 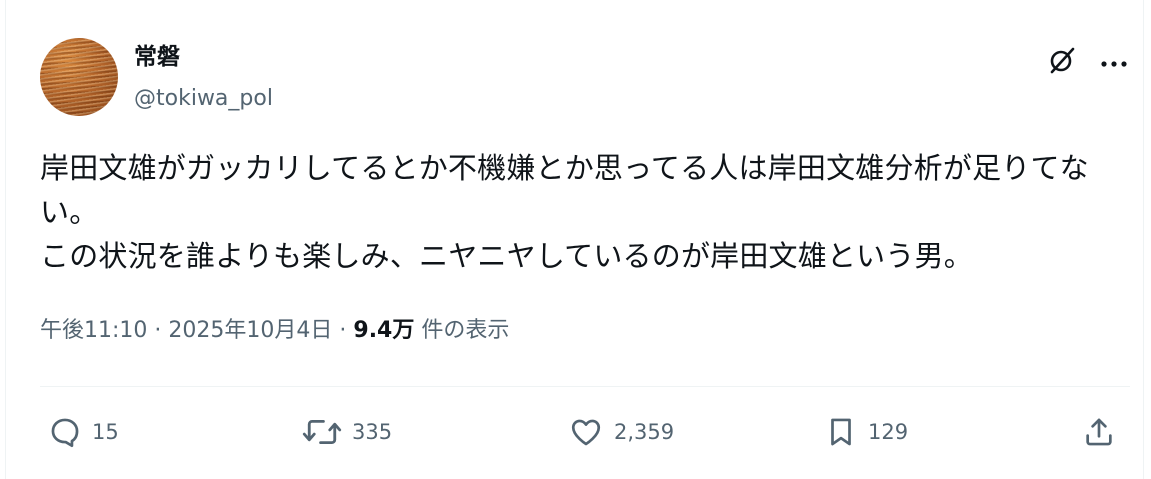 What do you see at coordinates (203, 99) in the screenshot?
I see `author-handle: @tokiwa_pol` at bounding box center [203, 99].